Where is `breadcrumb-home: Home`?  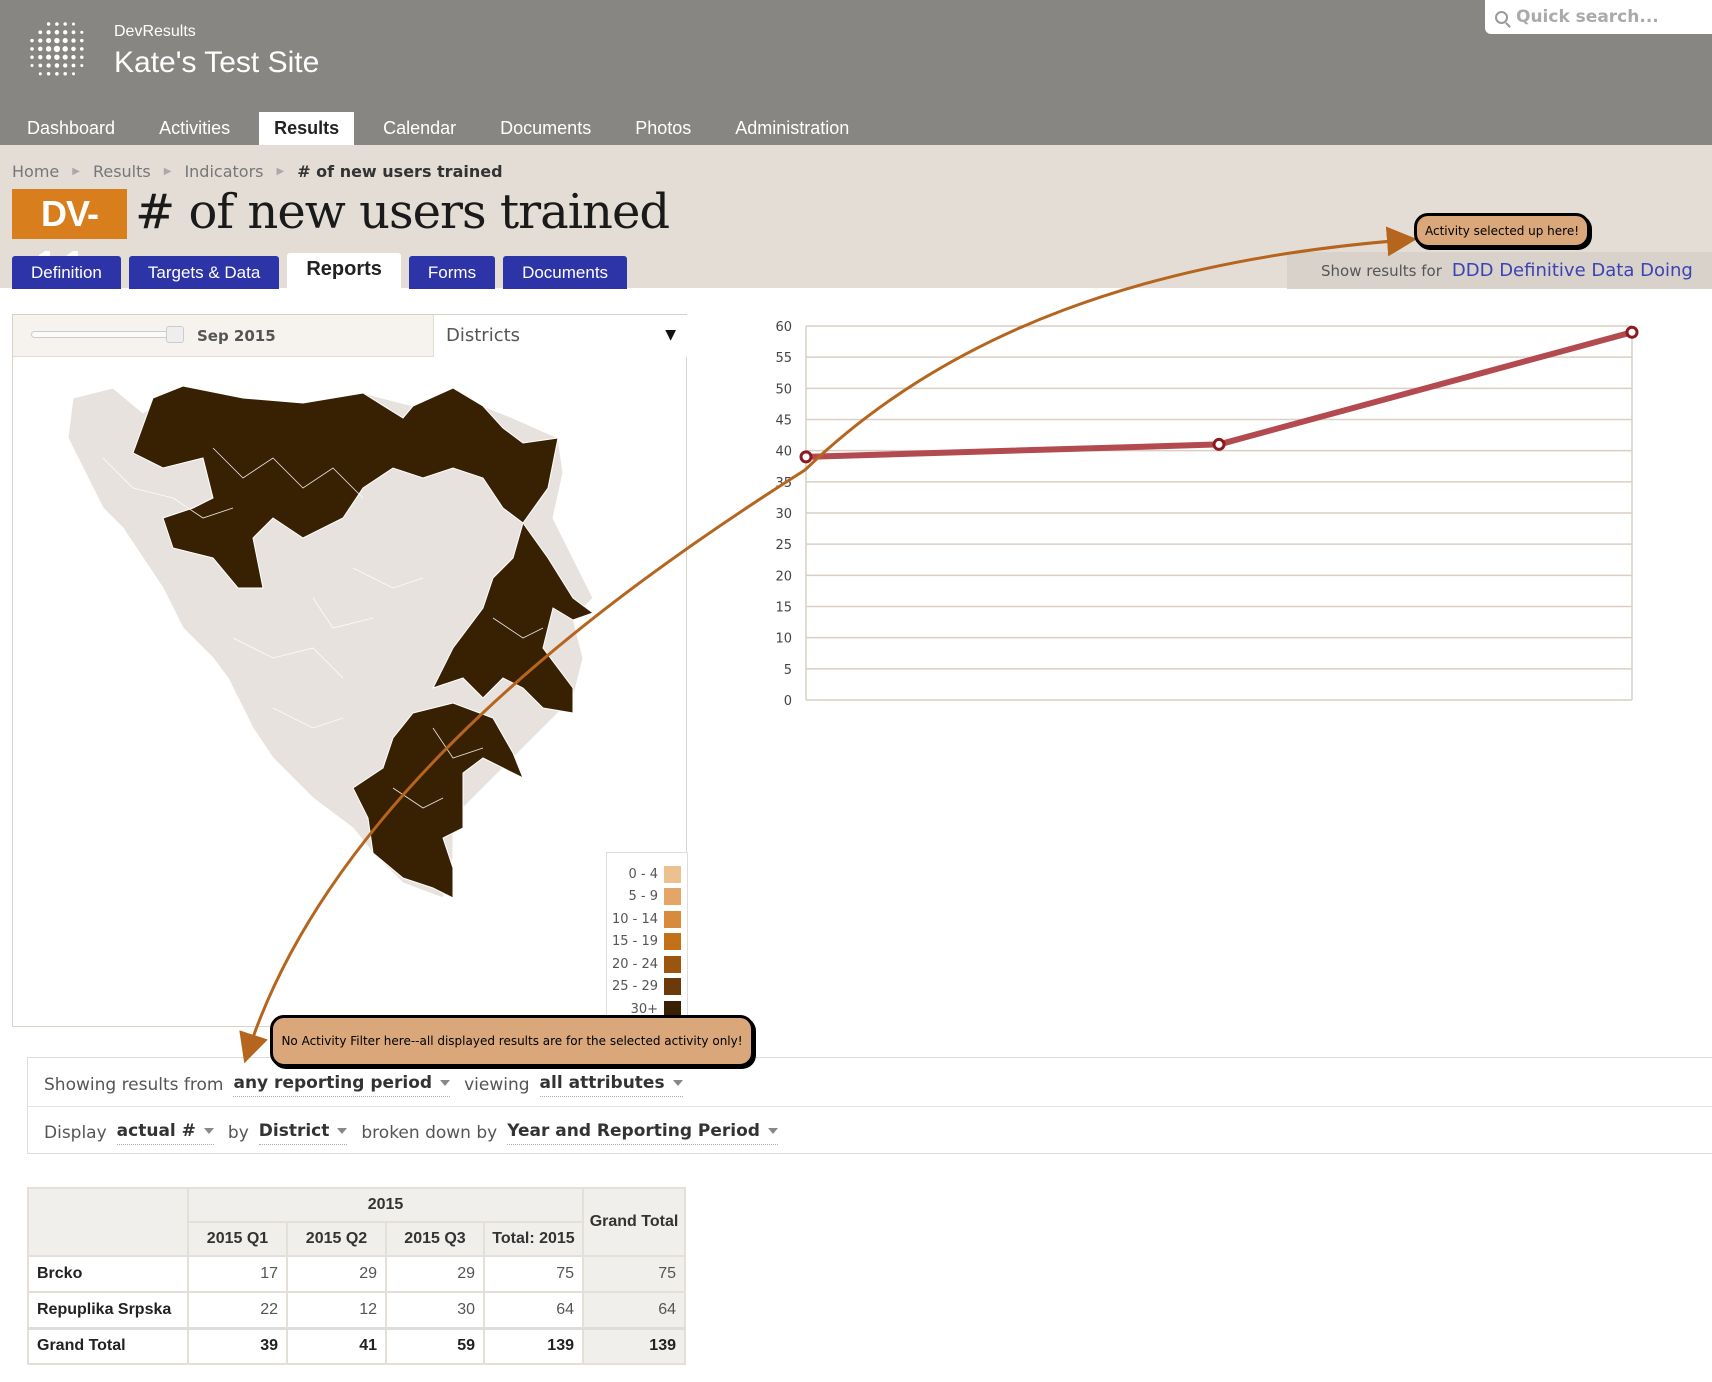 breadcrumb-home: Home is located at coordinates (35, 171).